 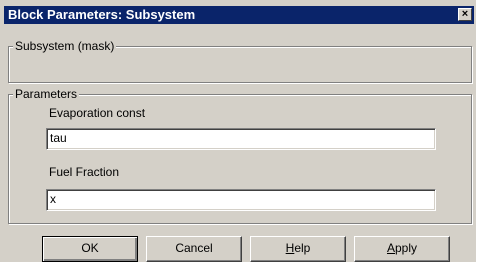 What do you see at coordinates (406, 248) in the screenshot?
I see `apply-button-label: pply` at bounding box center [406, 248].